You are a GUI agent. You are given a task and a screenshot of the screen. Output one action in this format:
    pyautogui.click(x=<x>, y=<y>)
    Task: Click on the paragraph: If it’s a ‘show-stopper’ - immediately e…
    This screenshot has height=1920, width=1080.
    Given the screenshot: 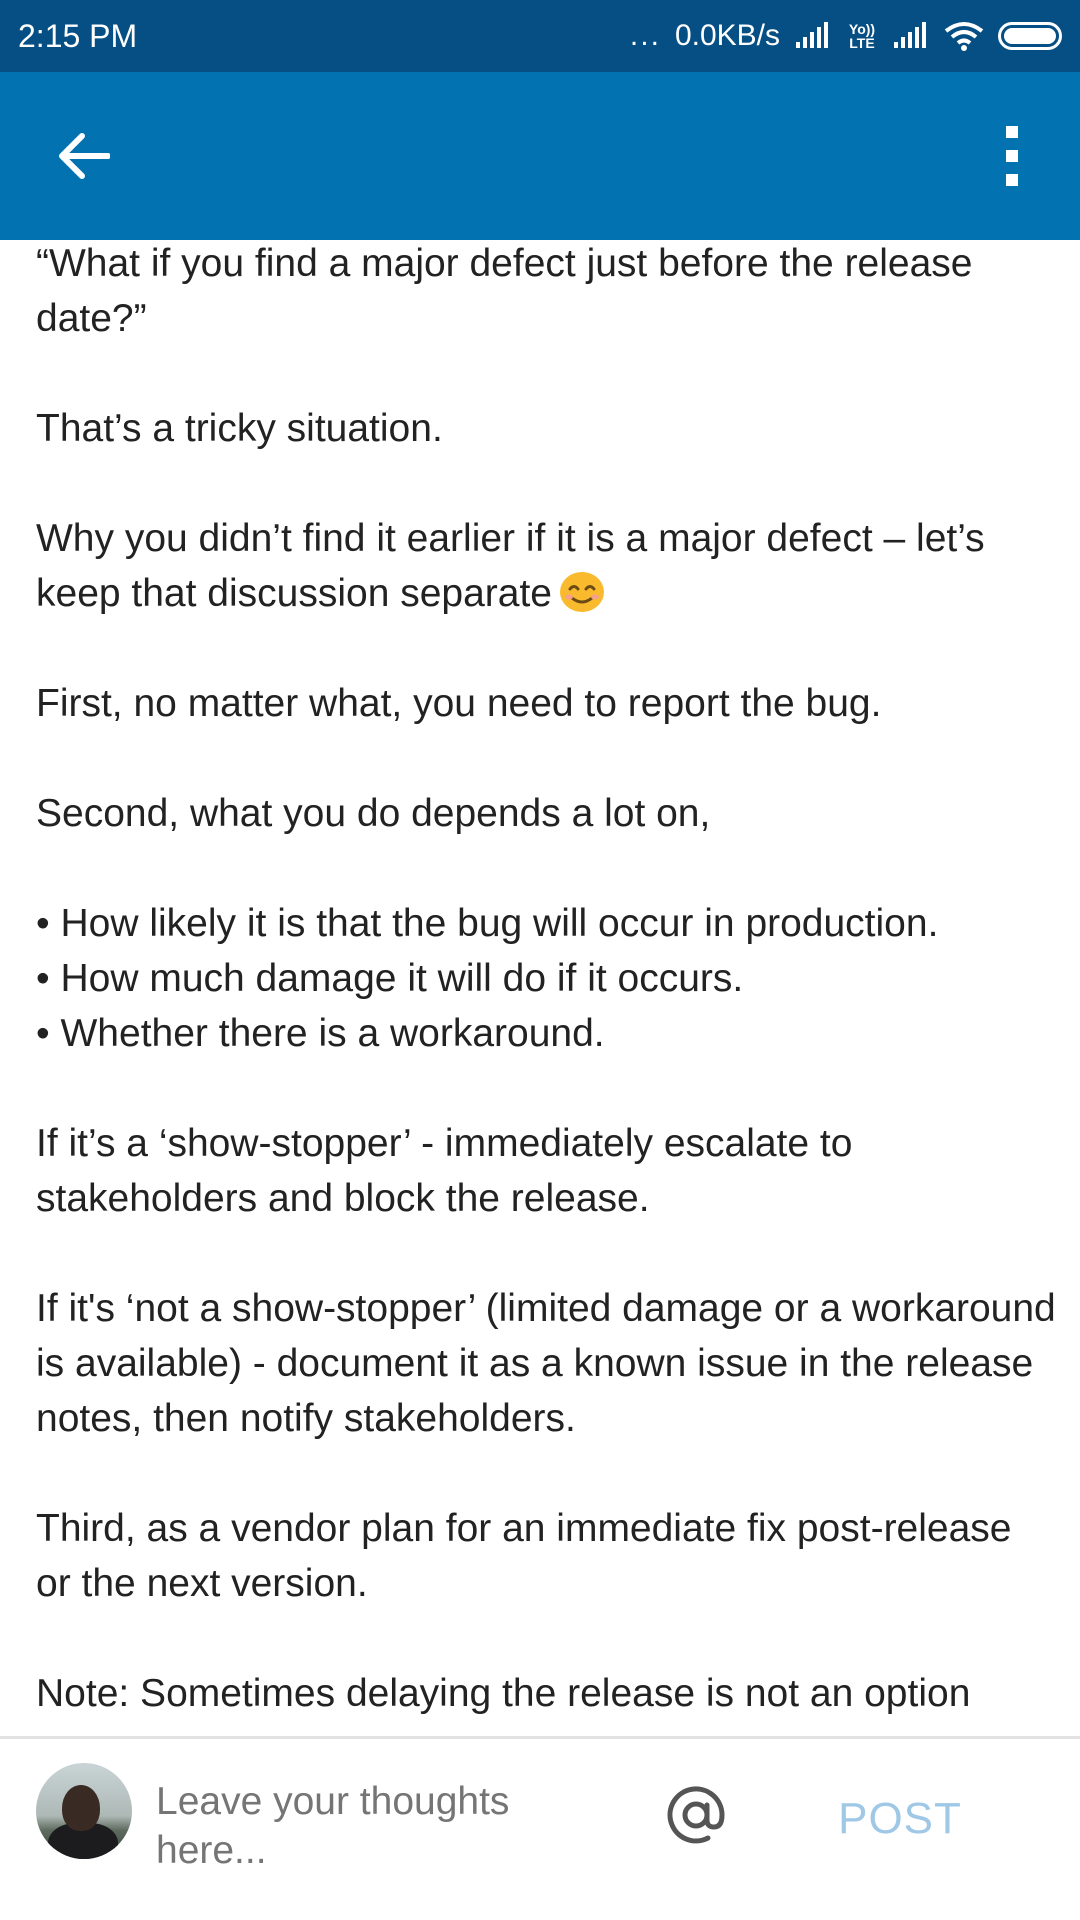 What is the action you would take?
    pyautogui.click(x=444, y=1171)
    